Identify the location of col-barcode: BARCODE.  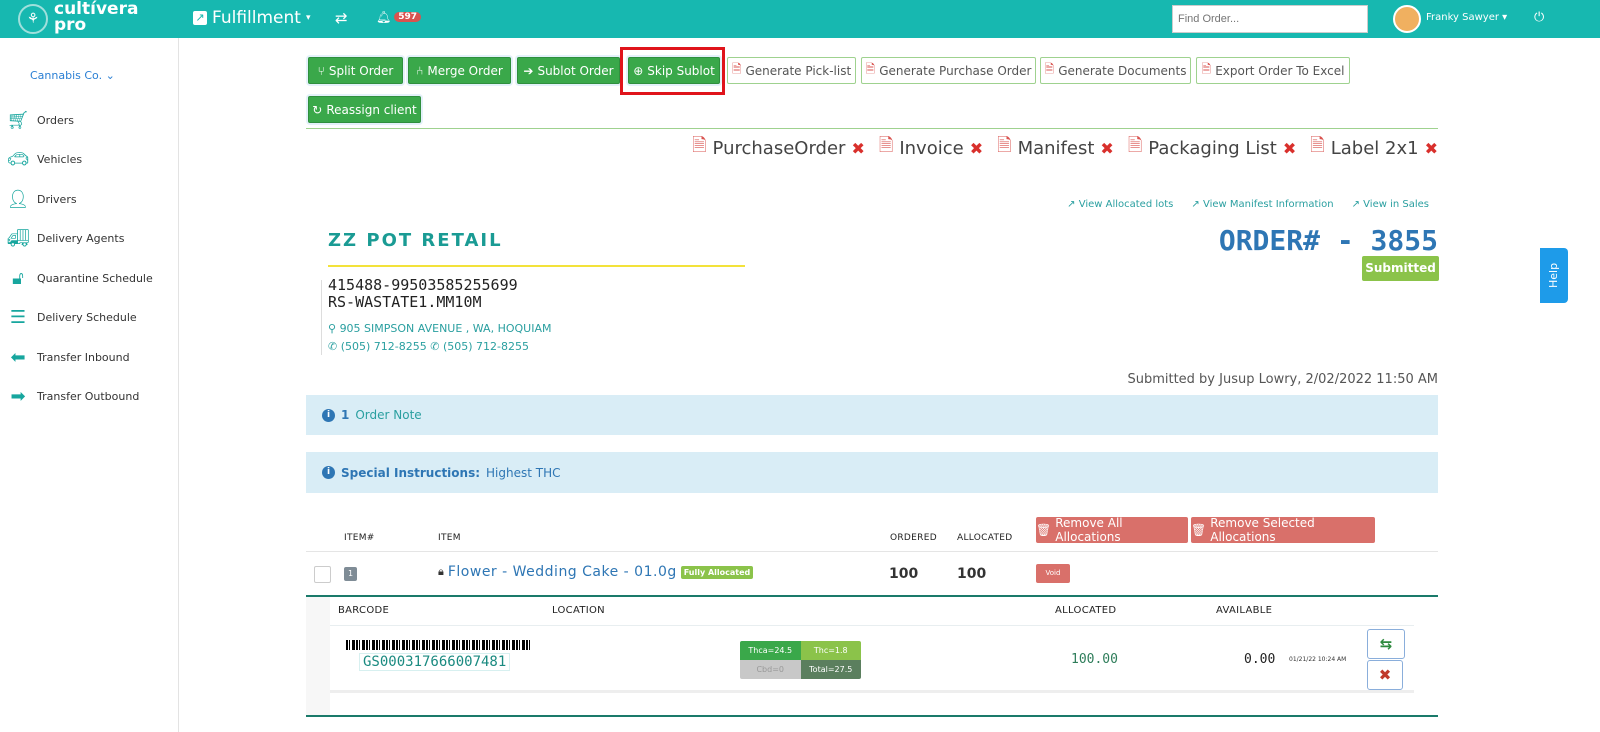
(364, 610).